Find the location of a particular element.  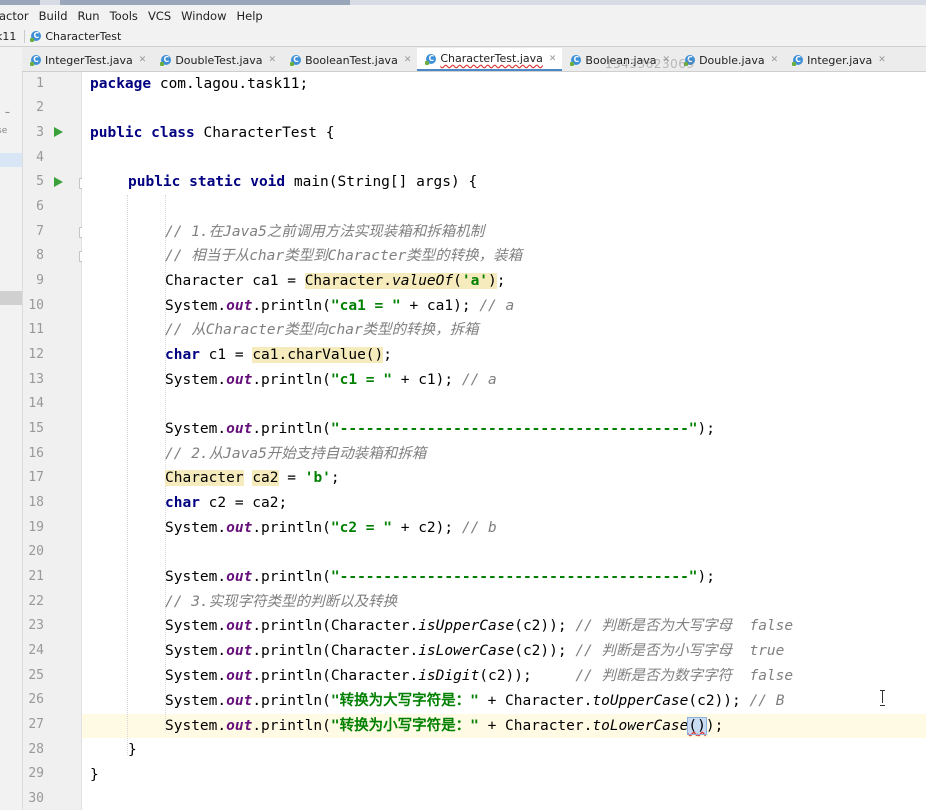

menu-build: Build is located at coordinates (53, 16).